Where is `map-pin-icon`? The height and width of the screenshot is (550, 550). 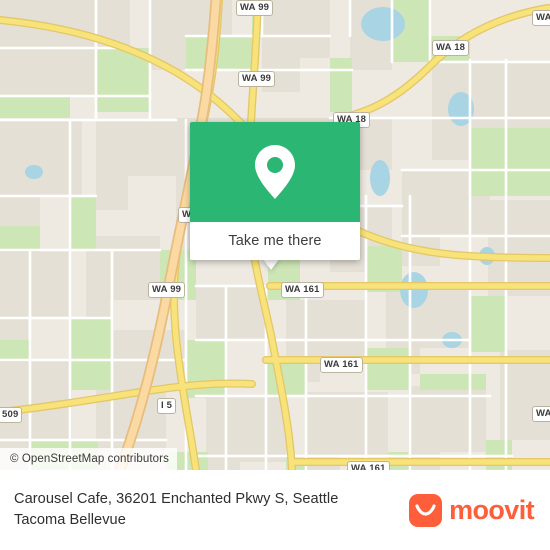
map-pin-icon is located at coordinates (275, 172).